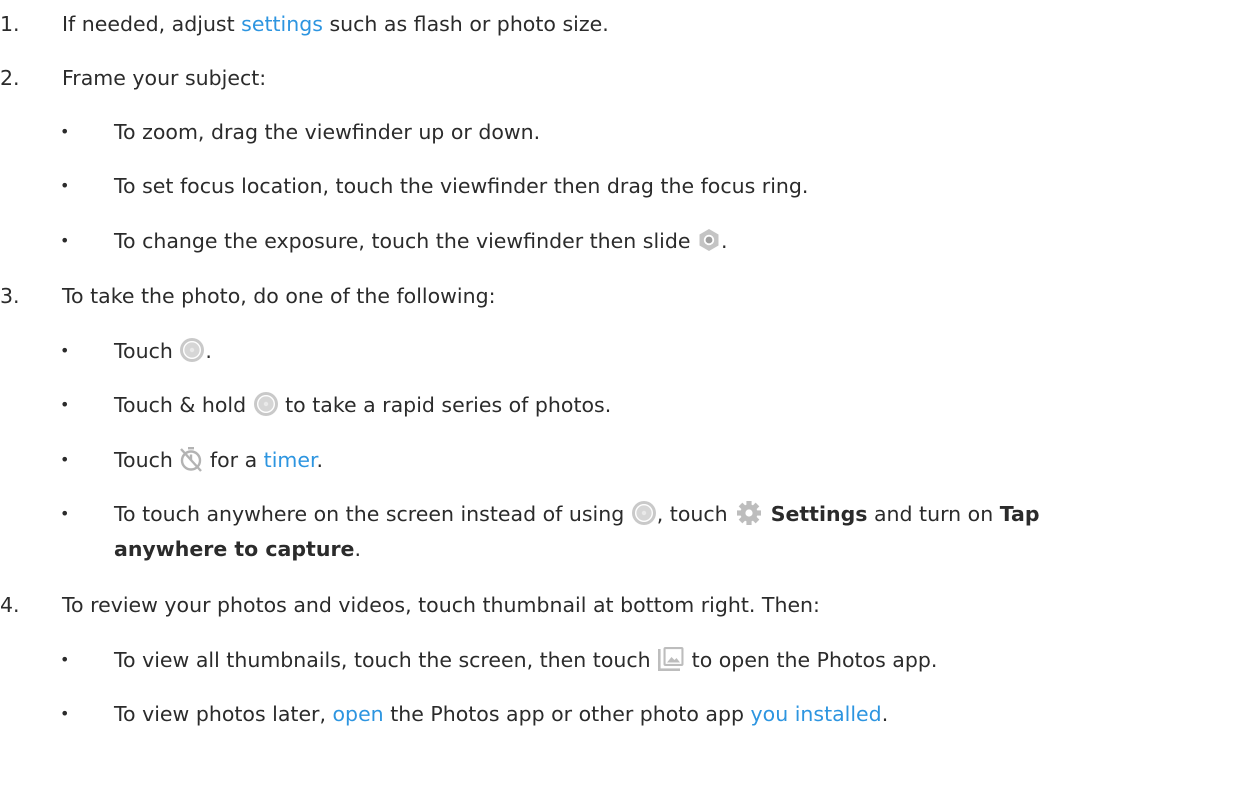 This screenshot has width=1242, height=788. What do you see at coordinates (445, 405) in the screenshot?
I see `bullet-text-part: to take a rapid series of photos.` at bounding box center [445, 405].